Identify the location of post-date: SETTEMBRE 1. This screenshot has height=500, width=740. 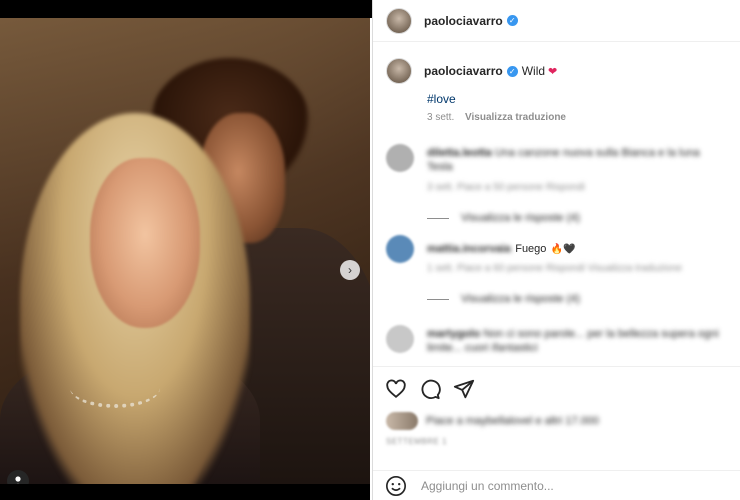
(417, 441).